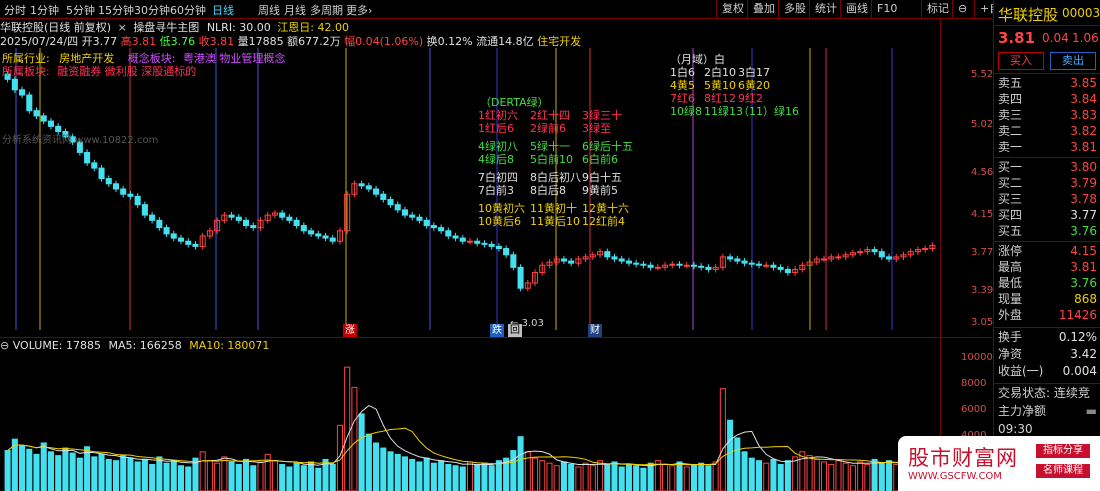  Describe the element at coordinates (1022, 411) in the screenshot. I see `main-net-label: 主力净额` at that location.